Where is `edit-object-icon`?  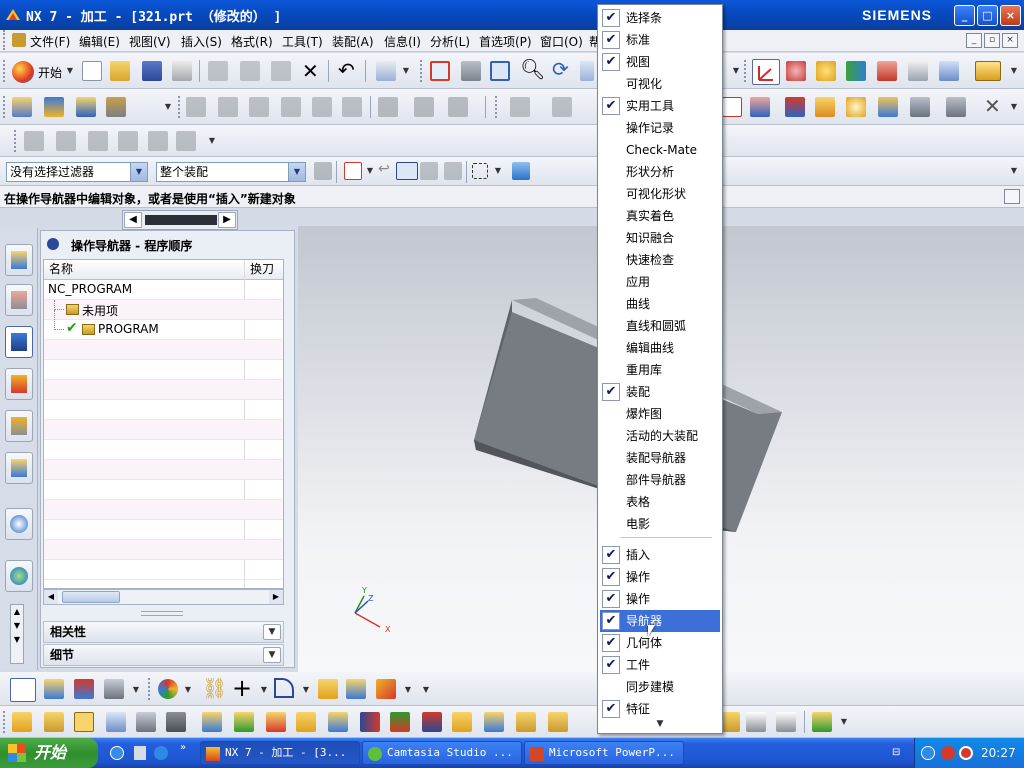 edit-object-icon is located at coordinates (520, 107).